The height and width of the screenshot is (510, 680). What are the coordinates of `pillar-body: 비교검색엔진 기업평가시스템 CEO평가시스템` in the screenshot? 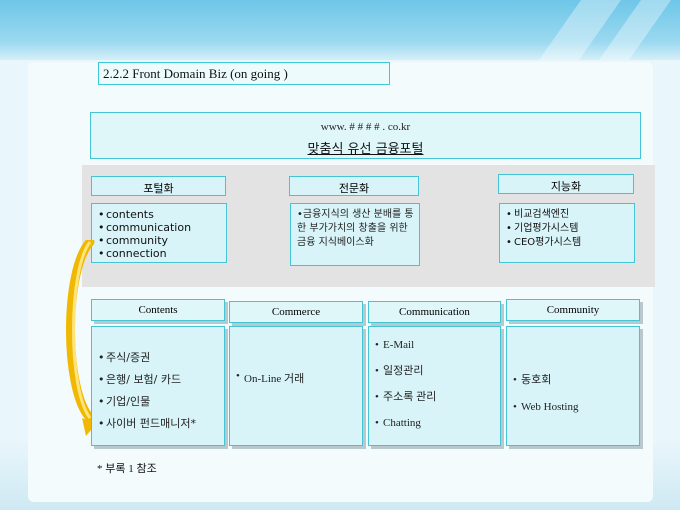 It's located at (567, 233).